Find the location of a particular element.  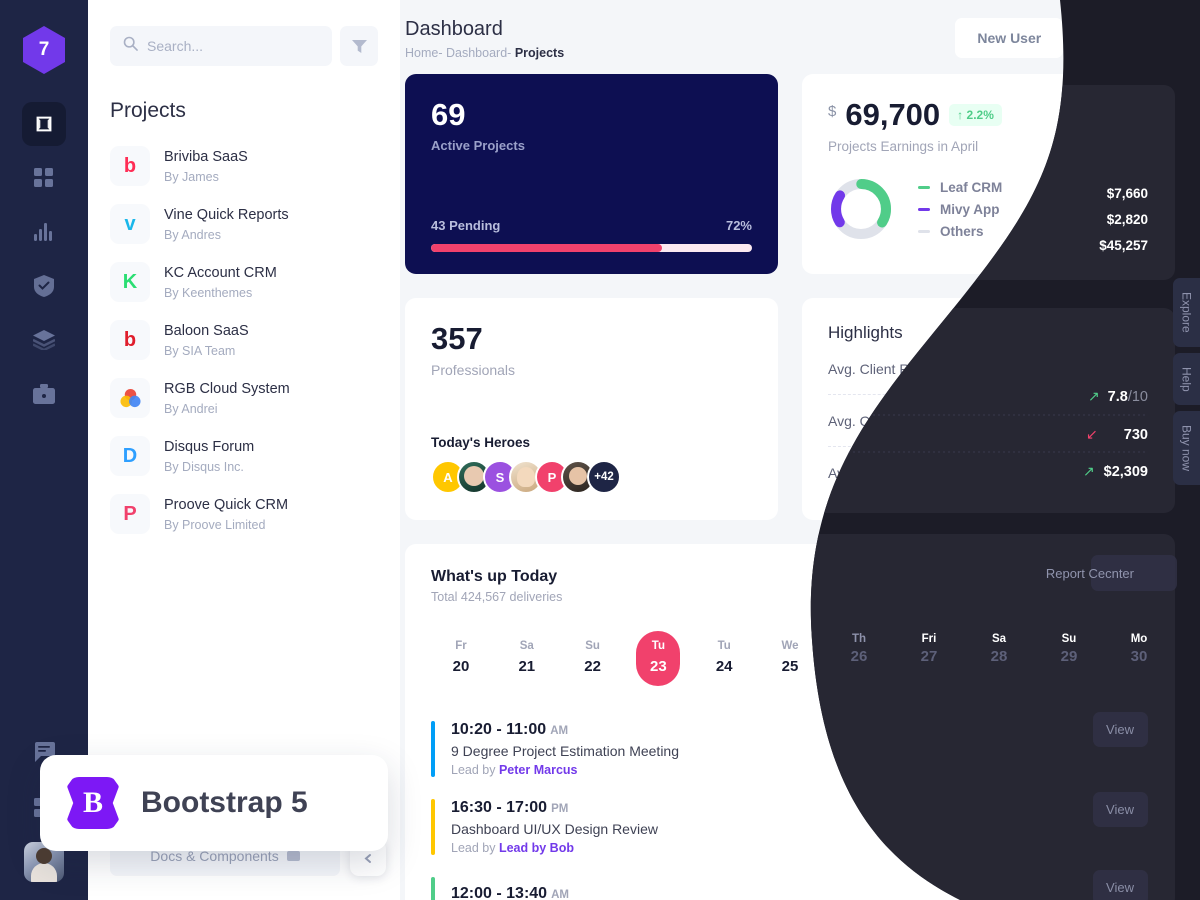

date-cell: Fri 27 is located at coordinates (922, 658).